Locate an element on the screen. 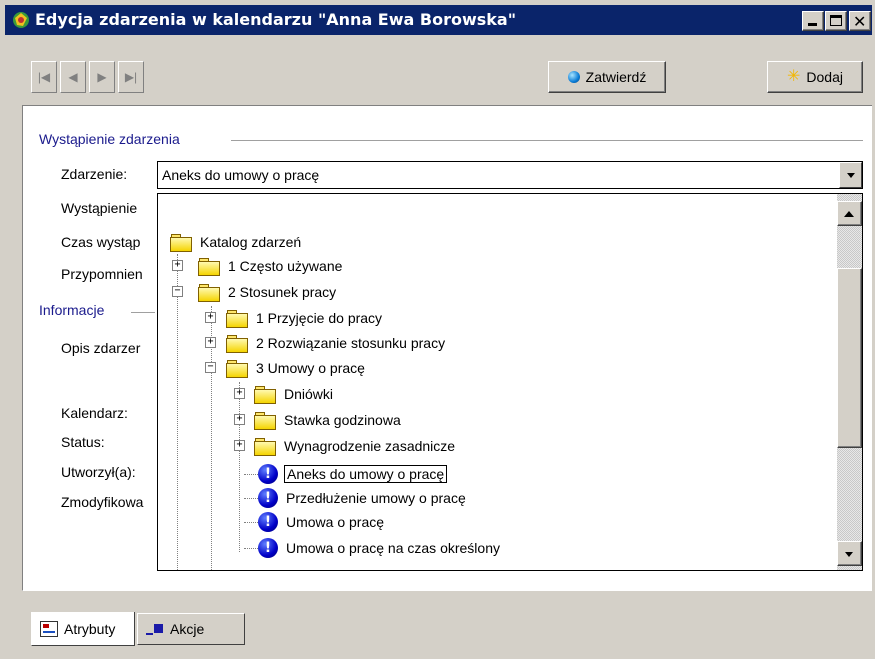 This screenshot has height=659, width=875. last-record-button: ▶| is located at coordinates (131, 77).